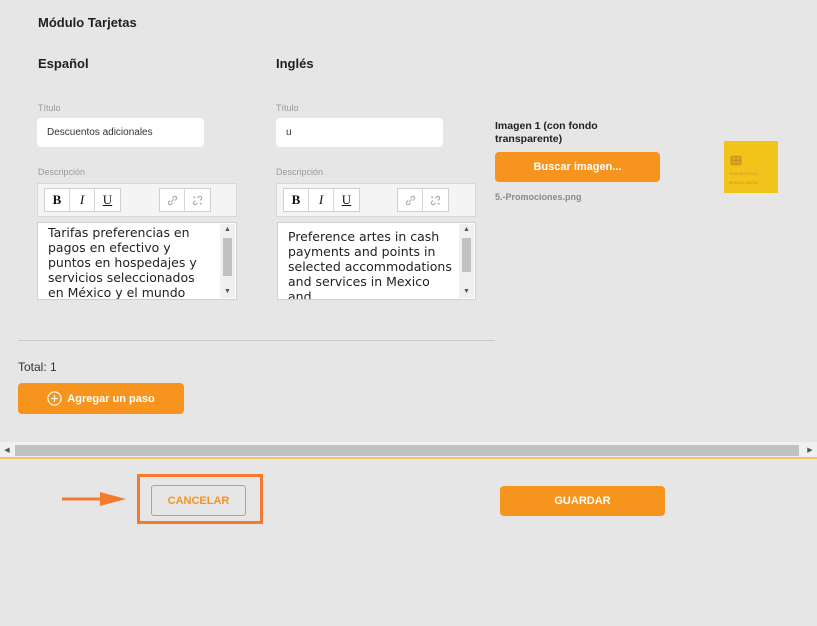 Image resolution: width=817 pixels, height=626 pixels. What do you see at coordinates (137, 200) in the screenshot?
I see `spanish-editor-toolbar: B I U` at bounding box center [137, 200].